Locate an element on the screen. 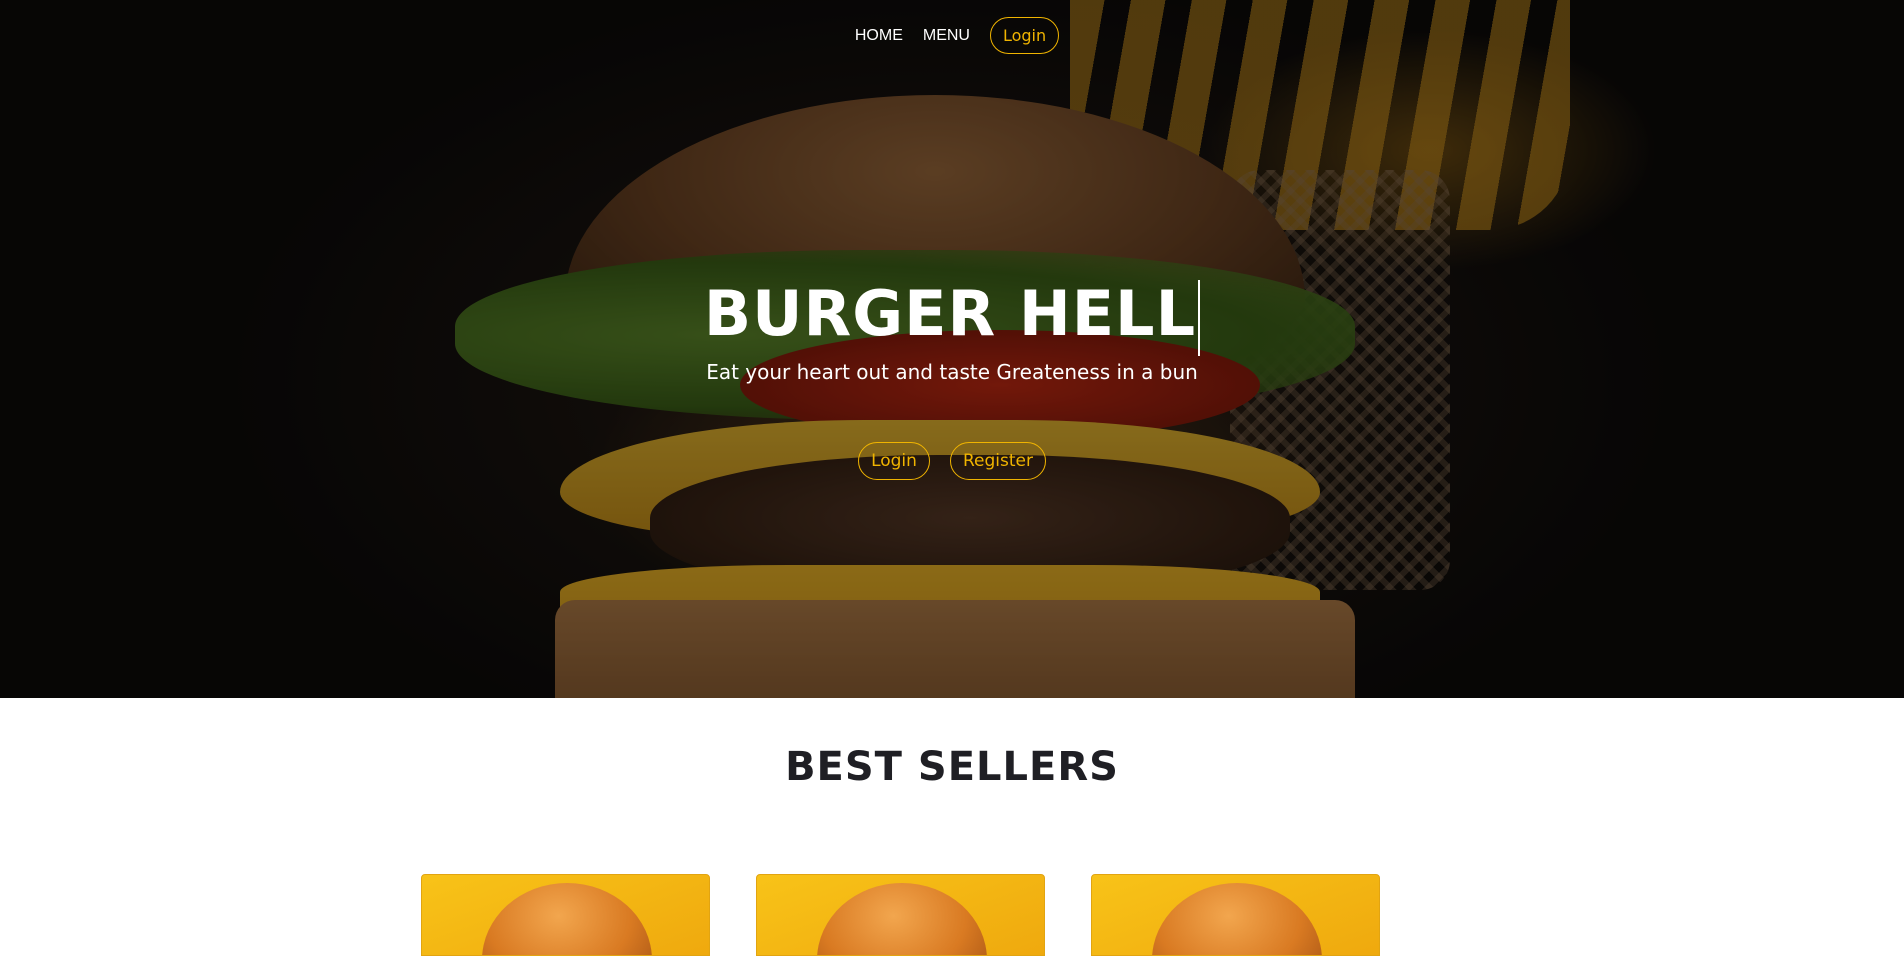 The width and height of the screenshot is (1904, 956). hero-title-wrap: BURGER HELL is located at coordinates (952, 317).